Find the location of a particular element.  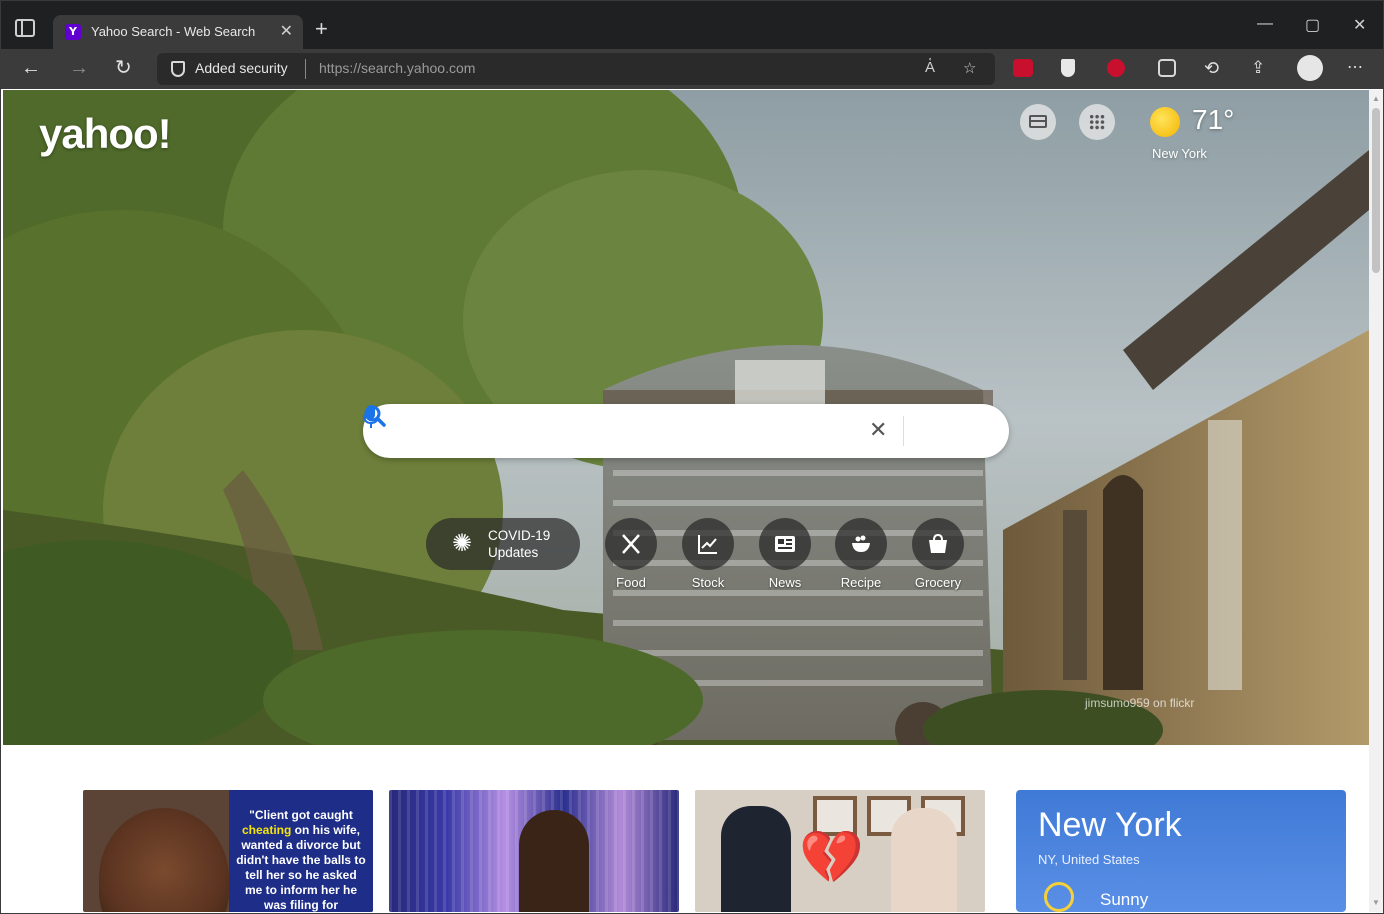

profile-avatar is located at coordinates (1310, 68).